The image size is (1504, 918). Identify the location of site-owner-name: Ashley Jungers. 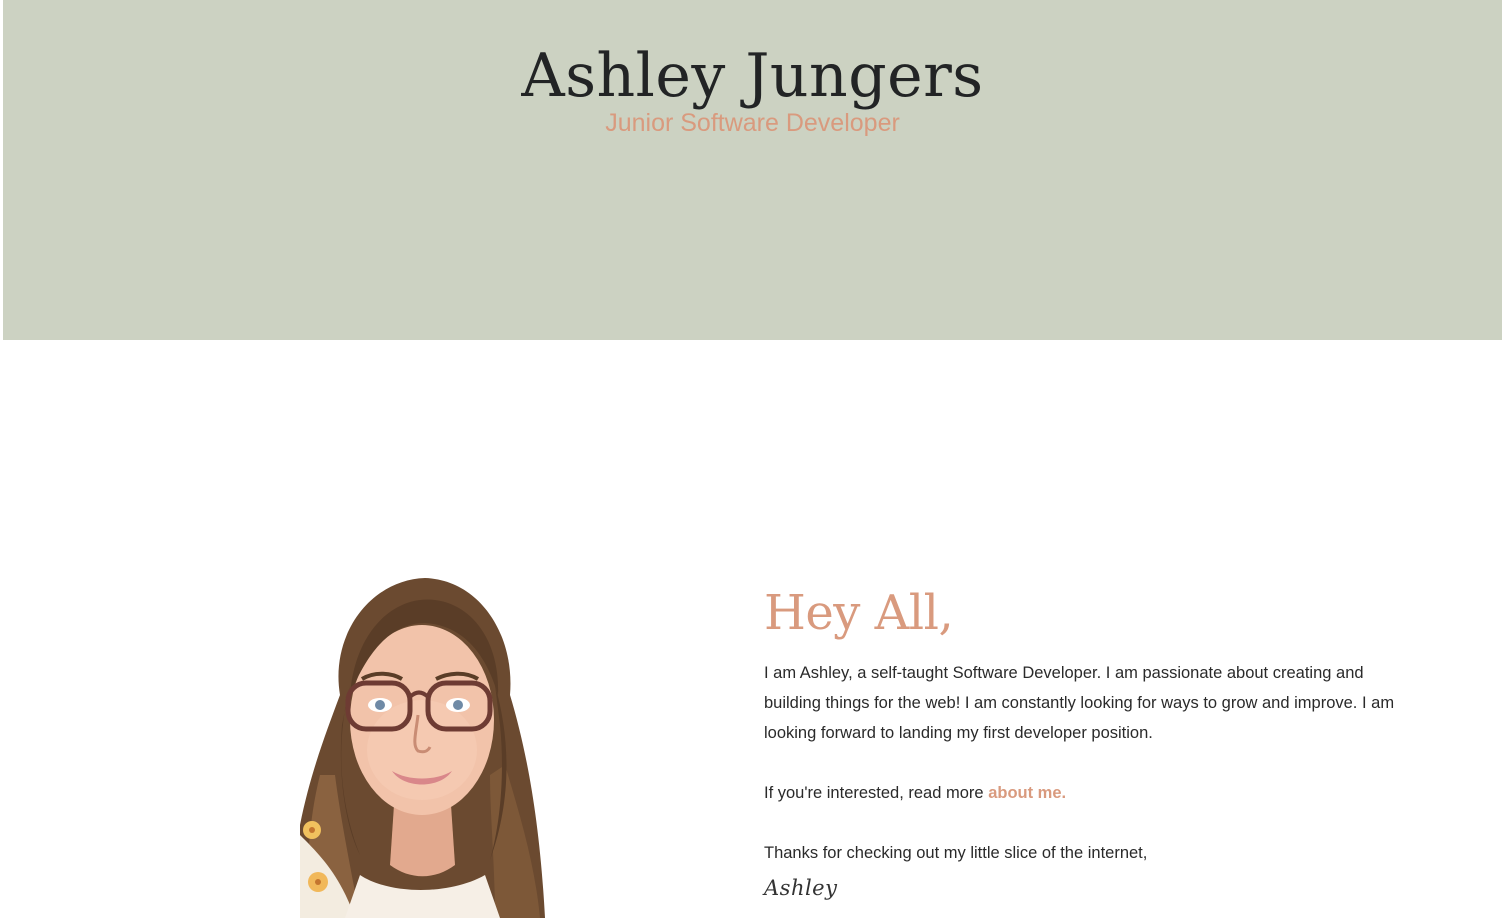
(752, 76).